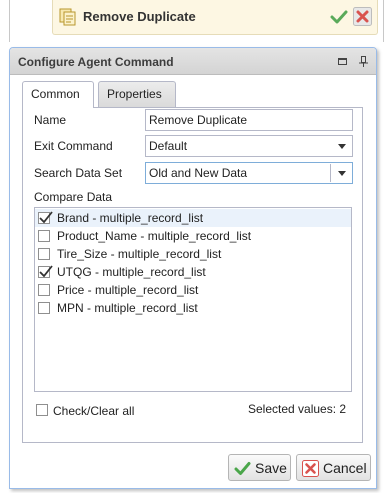  What do you see at coordinates (131, 272) in the screenshot?
I see `list-item-label: UTQG - multiple_record_list` at bounding box center [131, 272].